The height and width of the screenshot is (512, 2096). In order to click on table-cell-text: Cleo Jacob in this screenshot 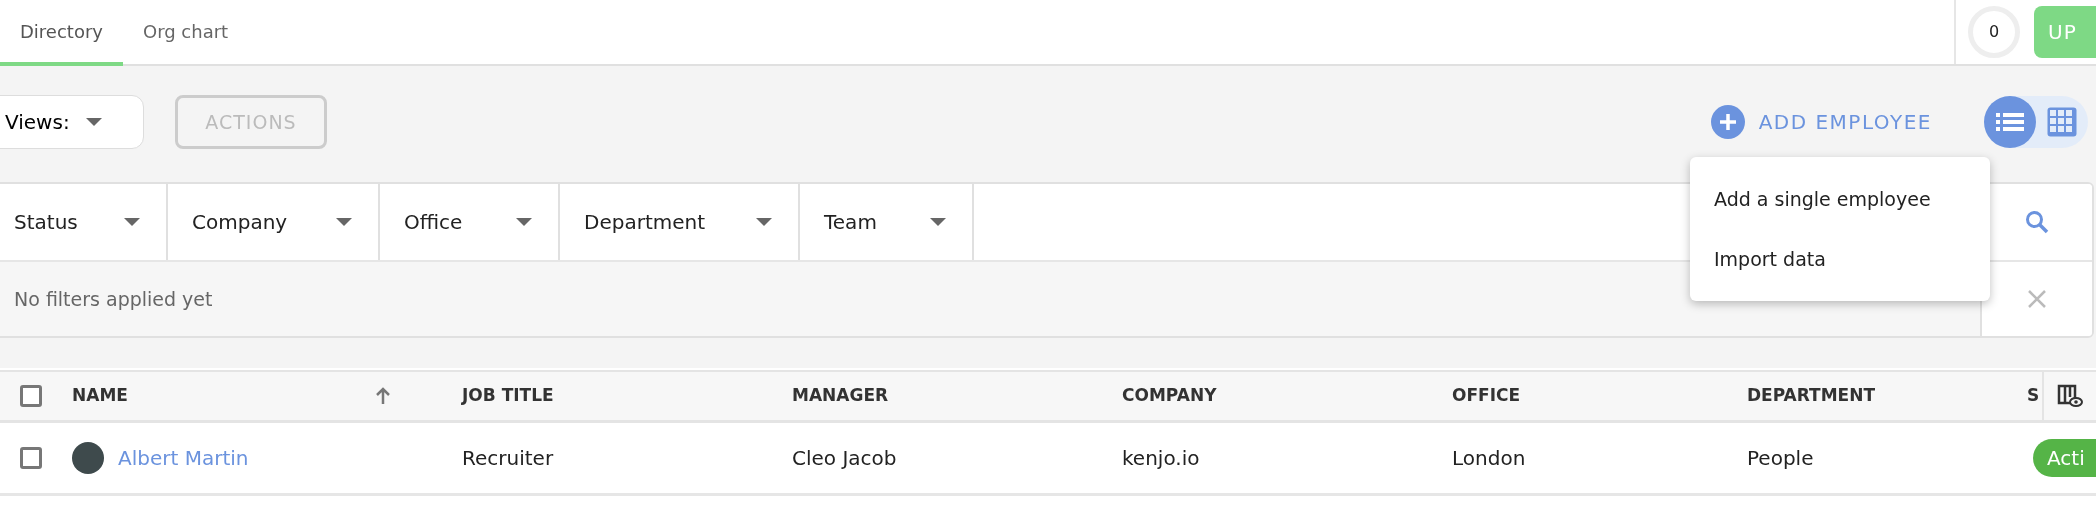, I will do `click(844, 458)`.